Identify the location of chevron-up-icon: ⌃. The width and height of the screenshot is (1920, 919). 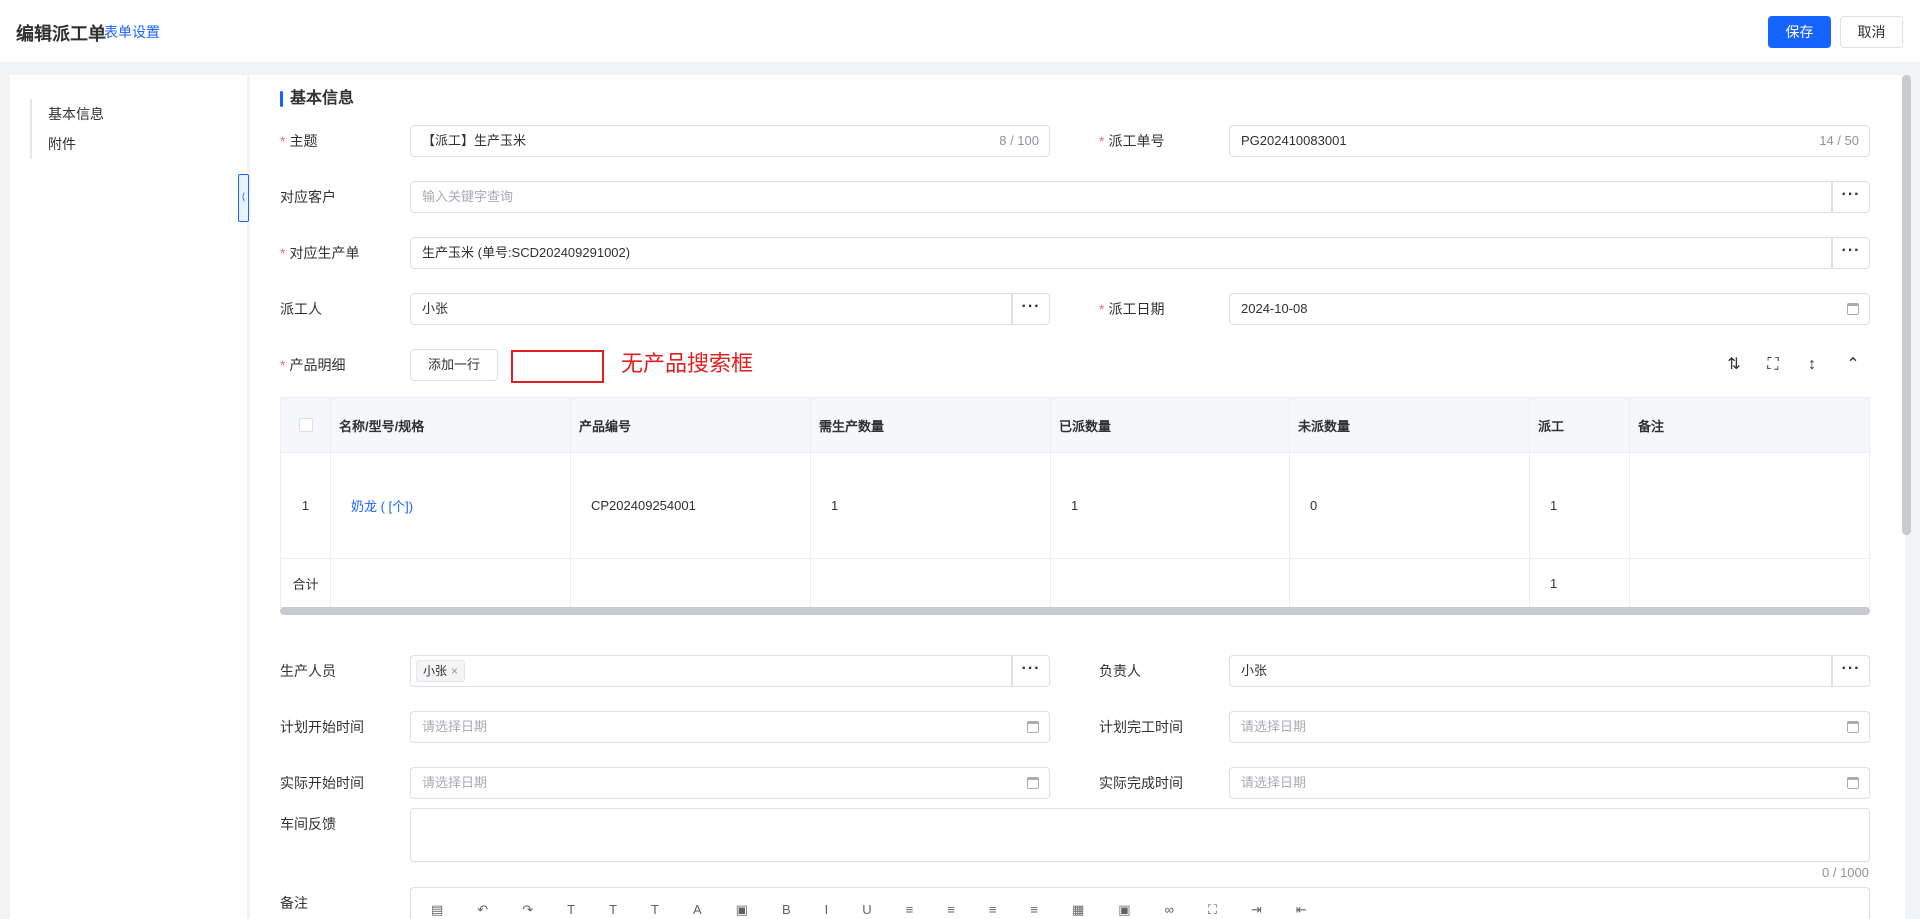
(1853, 365).